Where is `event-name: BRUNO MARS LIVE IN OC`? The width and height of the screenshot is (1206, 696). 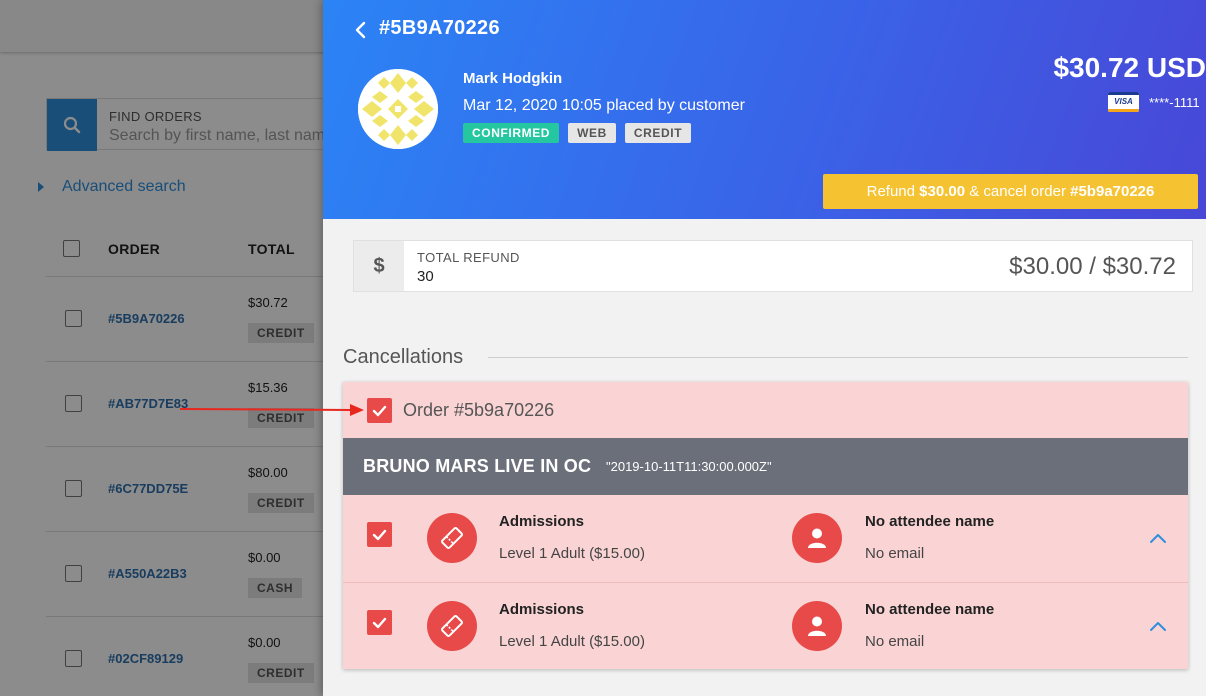
event-name: BRUNO MARS LIVE IN OC is located at coordinates (477, 466).